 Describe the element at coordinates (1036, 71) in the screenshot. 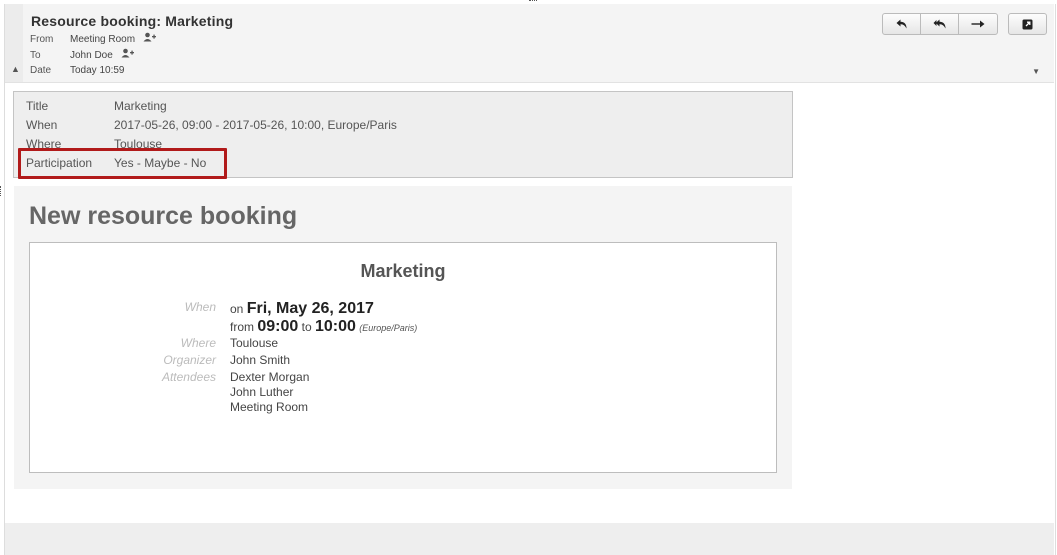

I see `chevron-down-icon: ▼` at that location.